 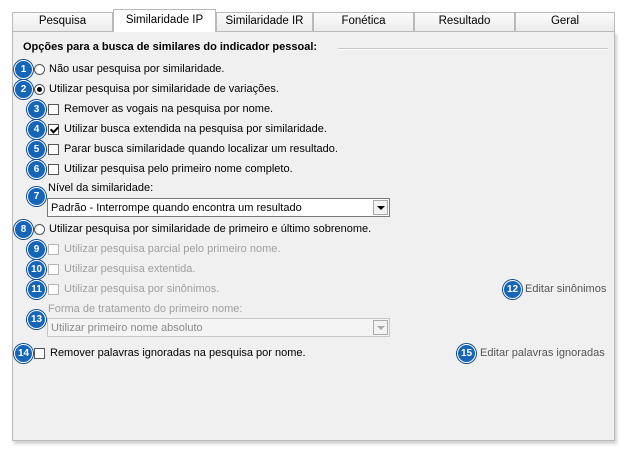 What do you see at coordinates (36, 109) in the screenshot?
I see `callout-badge-3: 3` at bounding box center [36, 109].